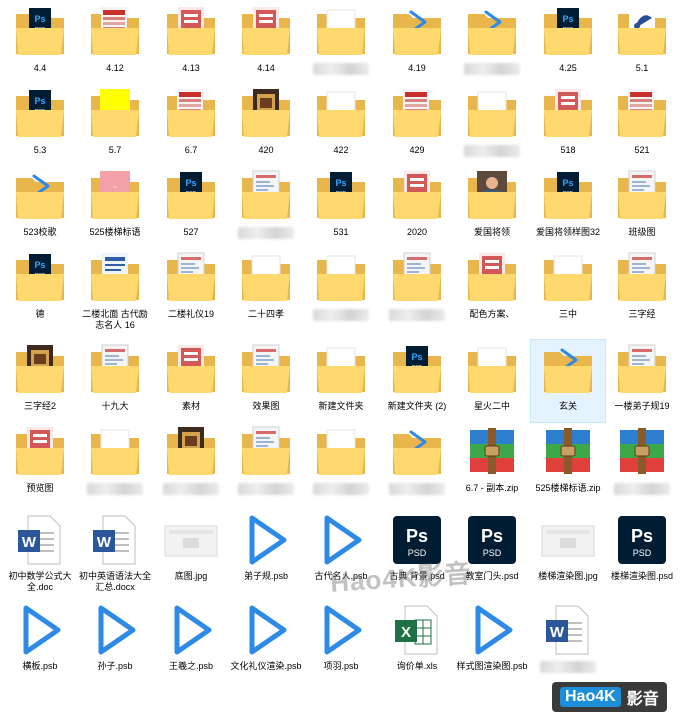 Image resolution: width=680 pixels, height=715 pixels. I want to click on folder-item: 十九大, so click(115, 381).